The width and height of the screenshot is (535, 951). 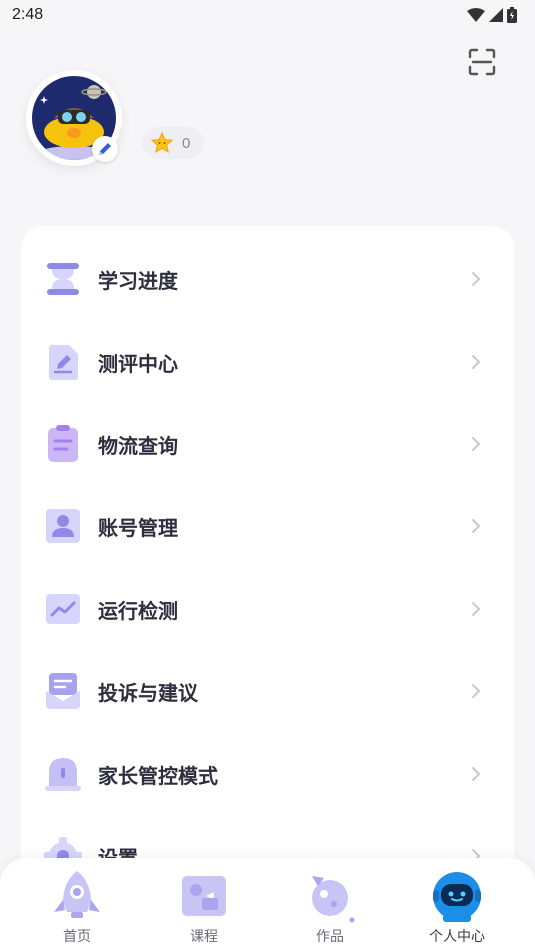 I want to click on nav-profile: 个人中心, so click(x=457, y=904).